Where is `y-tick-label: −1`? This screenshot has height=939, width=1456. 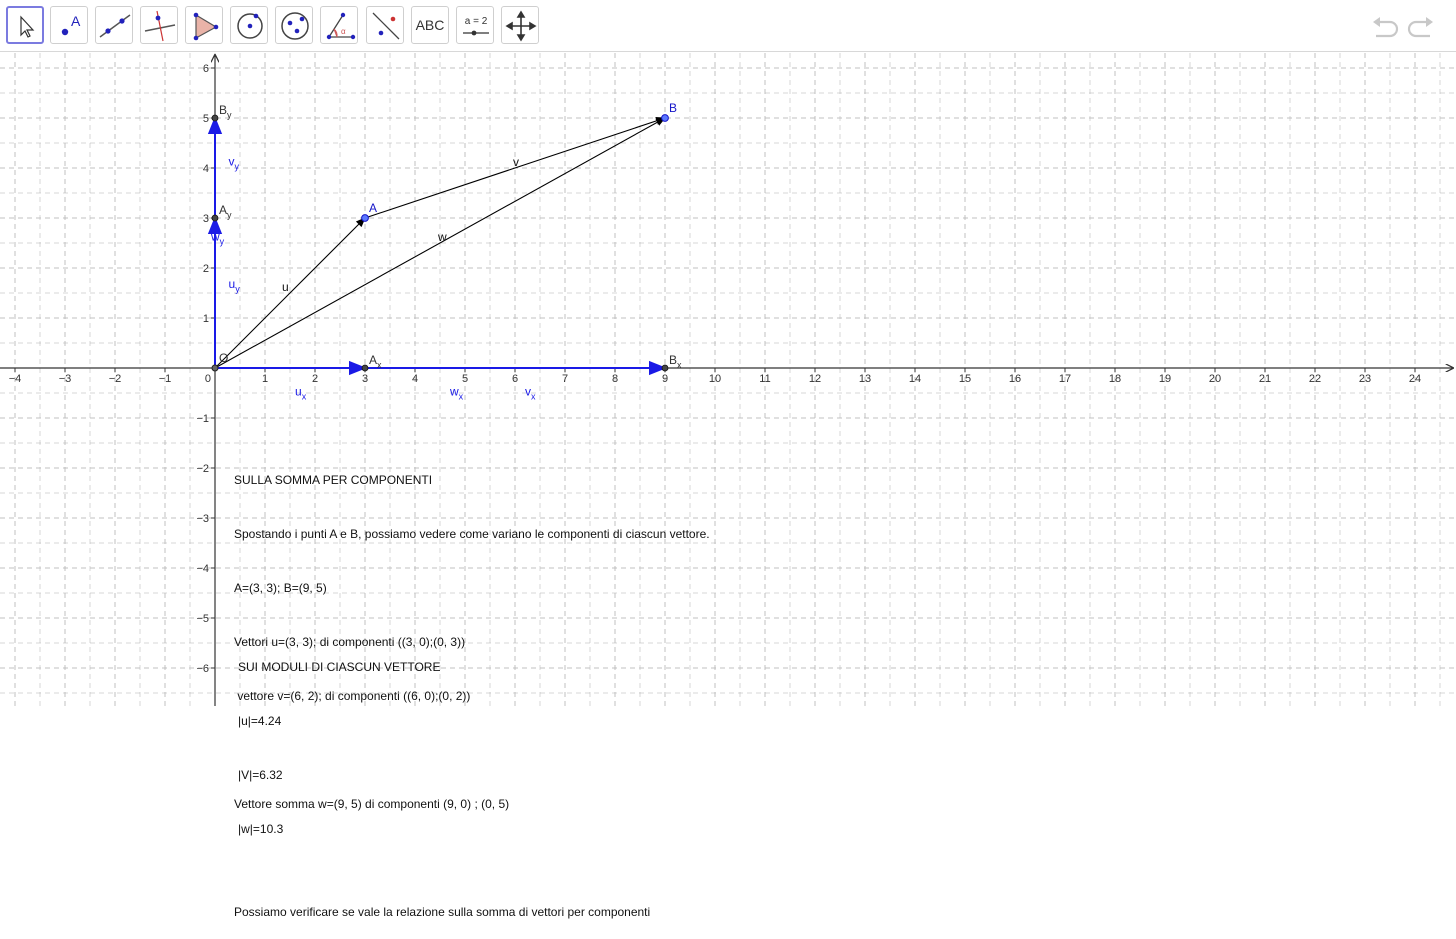 y-tick-label: −1 is located at coordinates (202, 419).